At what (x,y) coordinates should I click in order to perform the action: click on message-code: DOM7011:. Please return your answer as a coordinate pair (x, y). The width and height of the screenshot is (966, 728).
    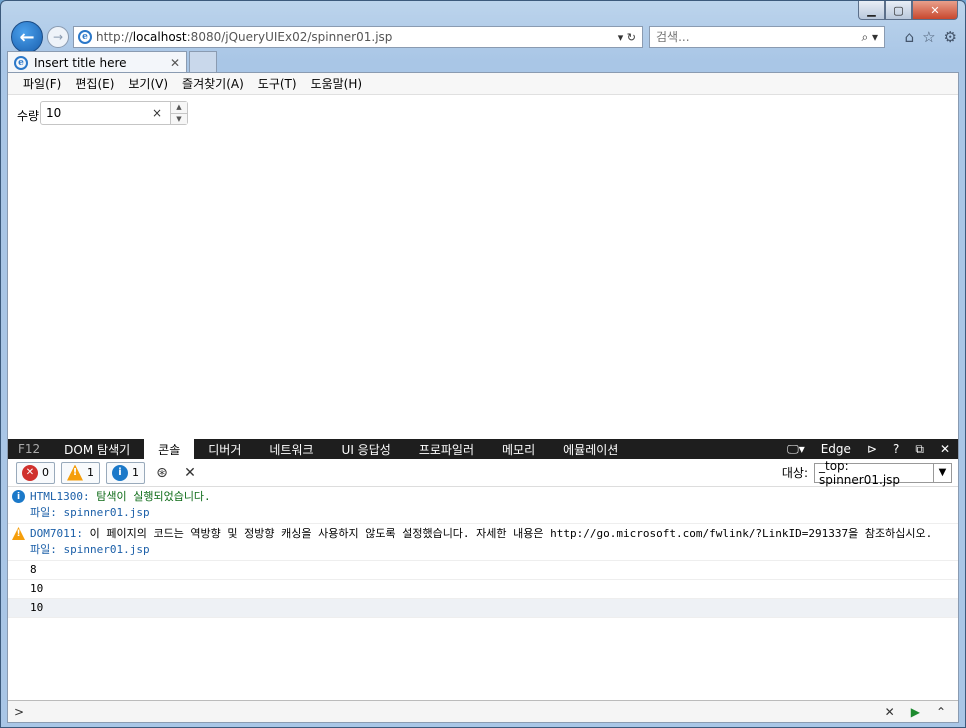
    Looking at the image, I should click on (56, 533).